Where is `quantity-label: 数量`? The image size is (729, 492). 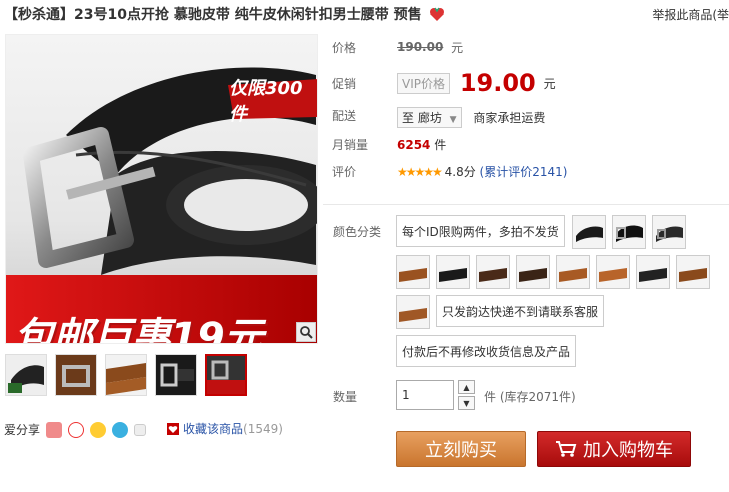
quantity-label: 数量 is located at coordinates (345, 397).